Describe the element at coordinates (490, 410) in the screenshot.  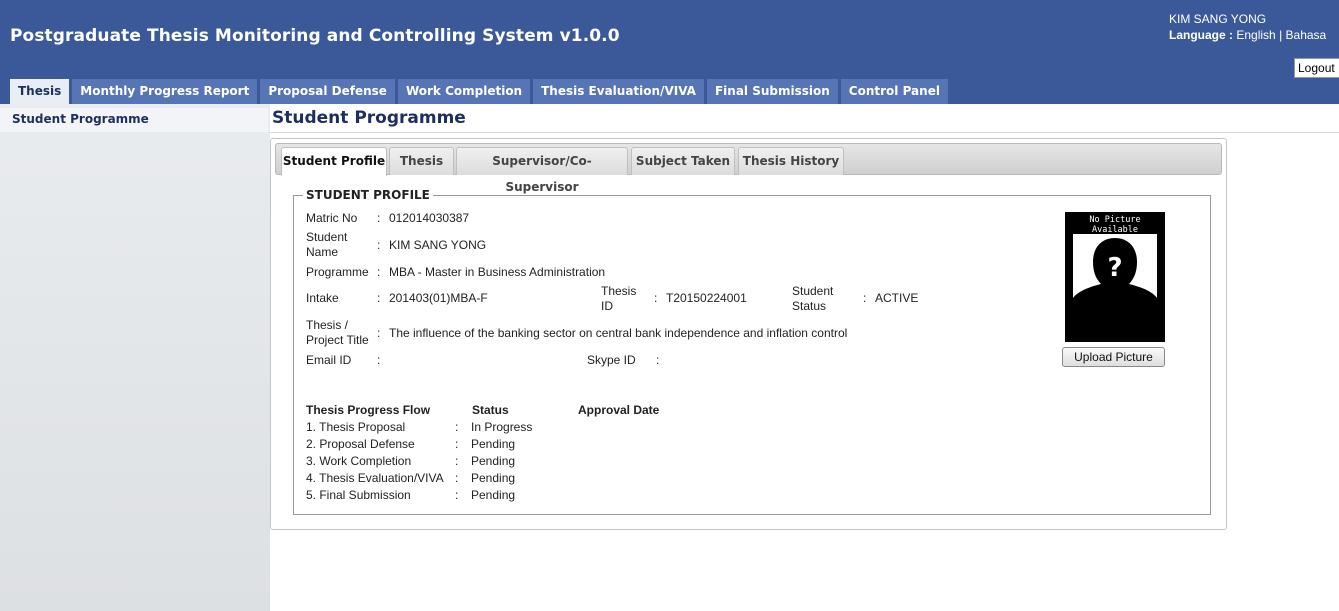
I see `progress-status-header: Status` at that location.